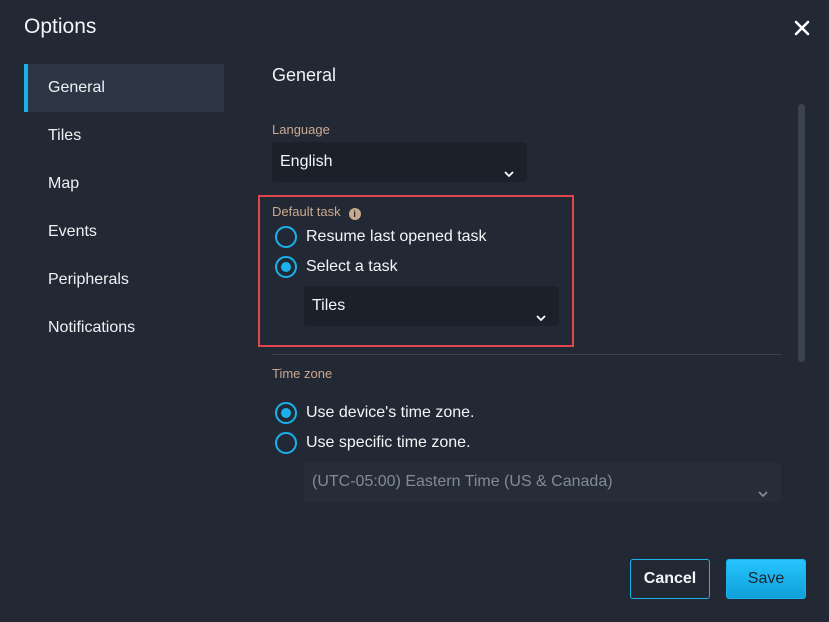  Describe the element at coordinates (801, 233) in the screenshot. I see `scrollbar-thumb` at that location.